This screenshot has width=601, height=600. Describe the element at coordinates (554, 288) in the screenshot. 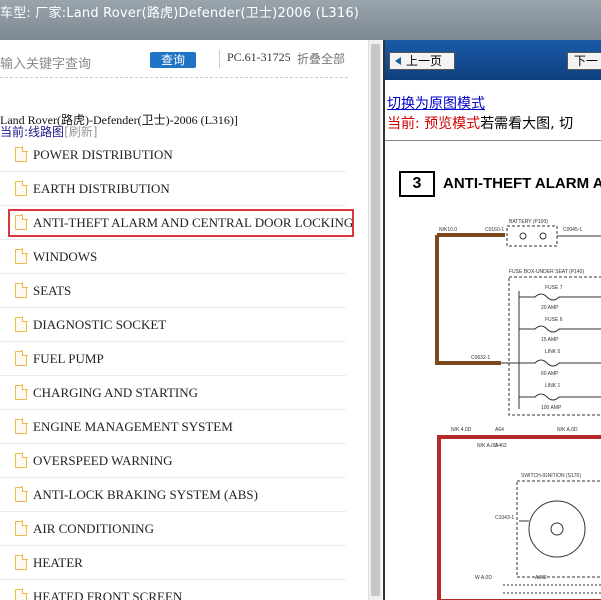

I see `label-fuse7: FUSE 7` at that location.